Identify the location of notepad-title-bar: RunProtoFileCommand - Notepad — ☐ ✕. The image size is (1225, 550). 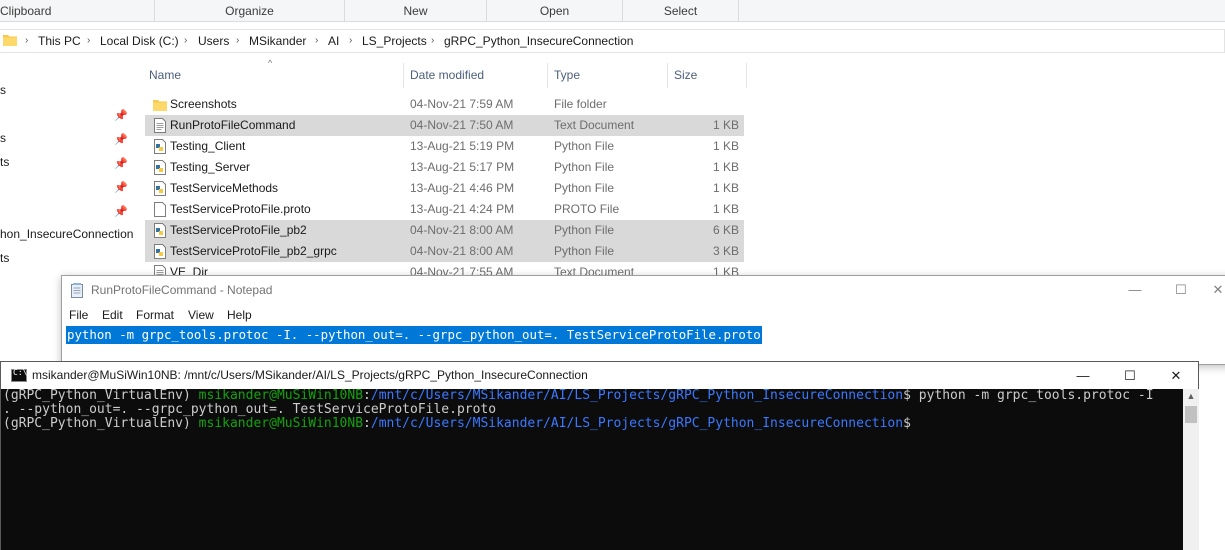
(643, 290).